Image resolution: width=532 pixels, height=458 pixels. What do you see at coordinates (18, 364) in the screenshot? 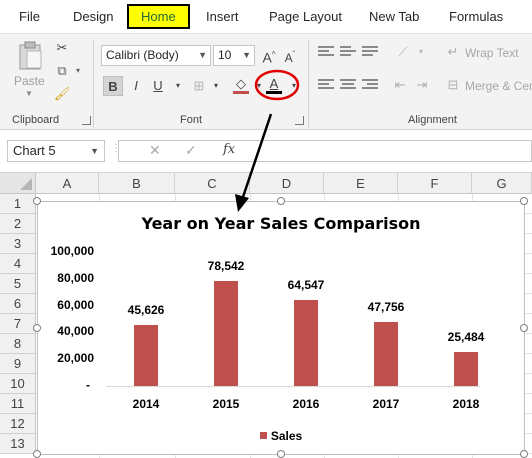
I see `row-header-9: 9` at bounding box center [18, 364].